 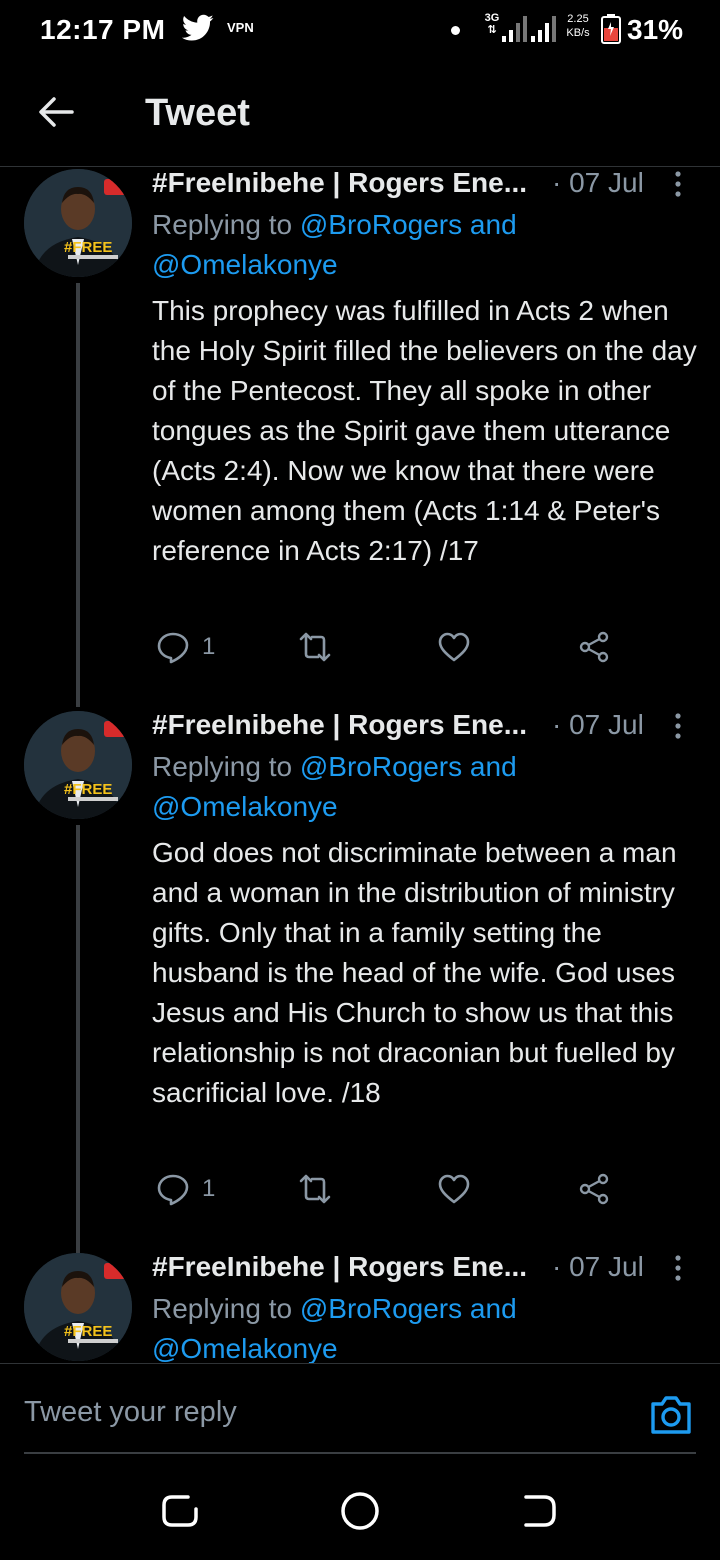 What do you see at coordinates (240, 27) in the screenshot?
I see `vpn-indicator: VPN` at bounding box center [240, 27].